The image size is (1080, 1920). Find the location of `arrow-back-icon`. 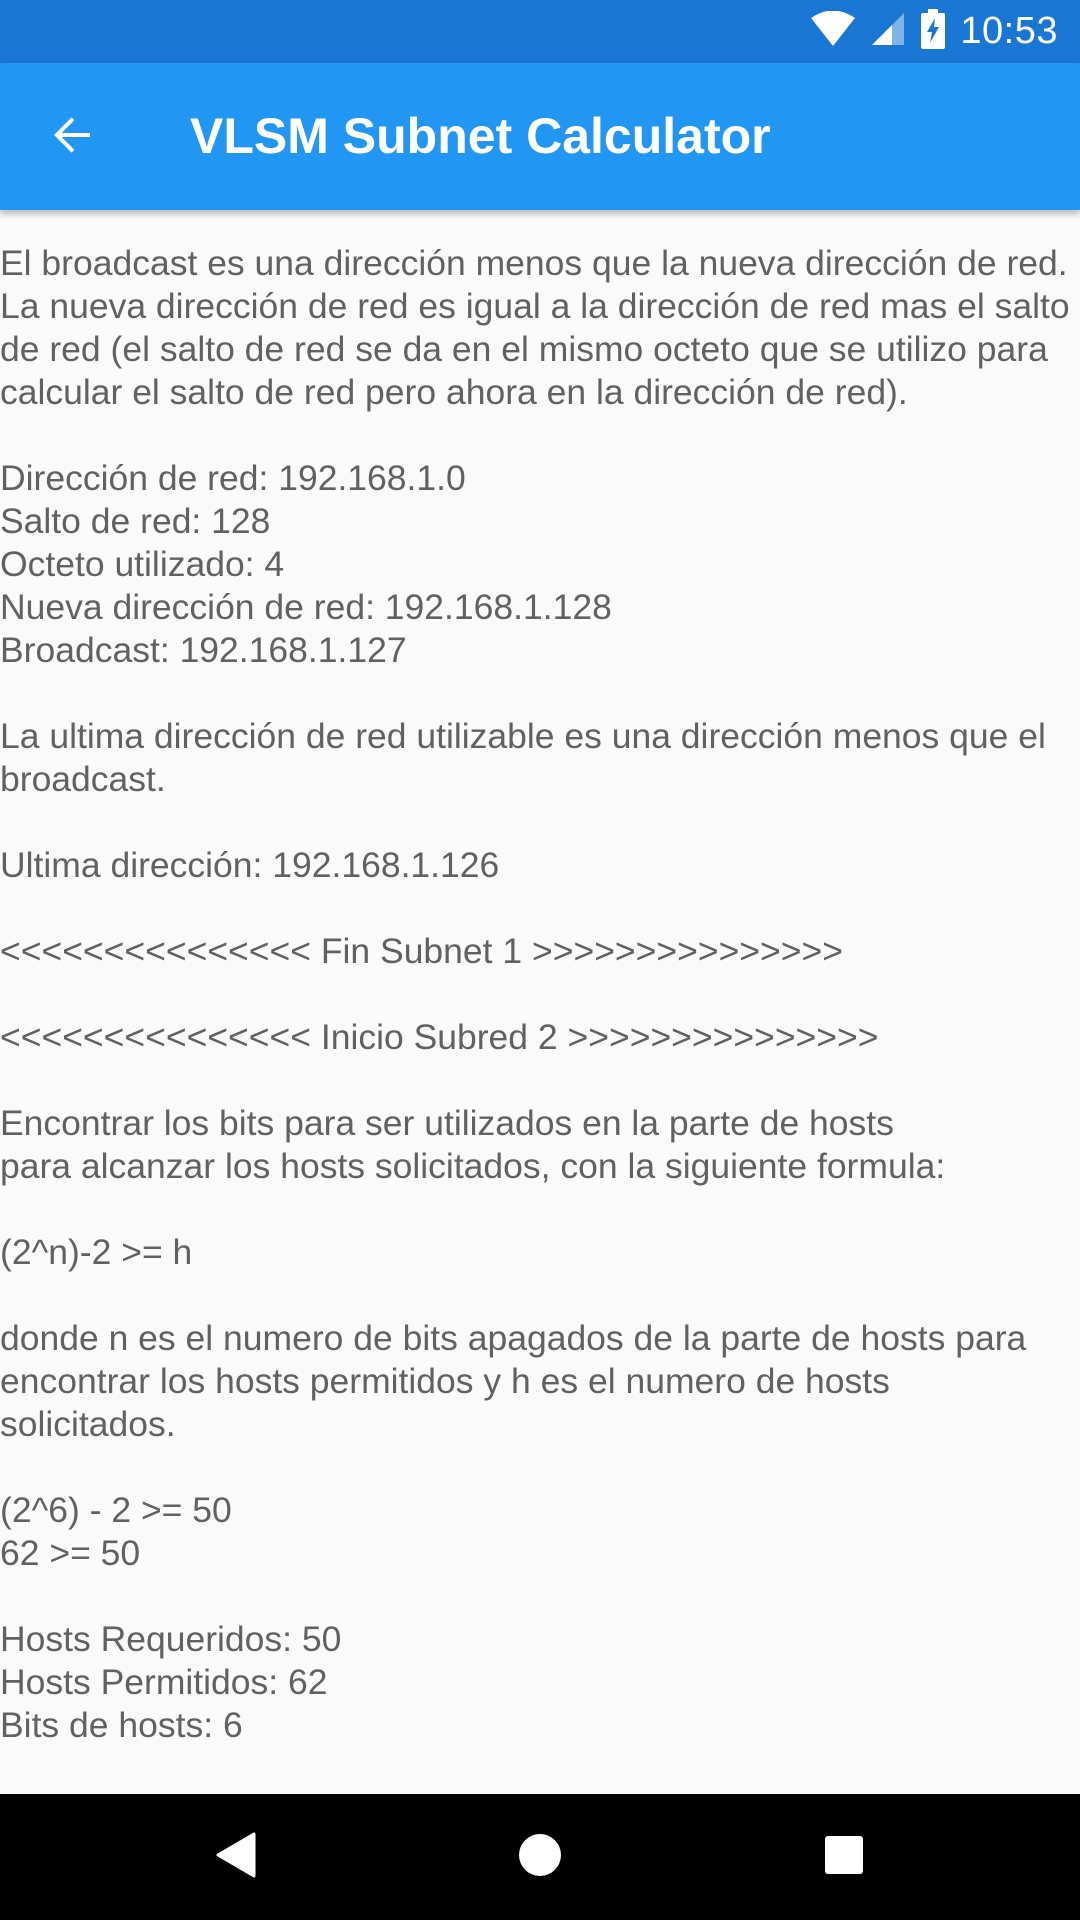

arrow-back-icon is located at coordinates (72, 137).